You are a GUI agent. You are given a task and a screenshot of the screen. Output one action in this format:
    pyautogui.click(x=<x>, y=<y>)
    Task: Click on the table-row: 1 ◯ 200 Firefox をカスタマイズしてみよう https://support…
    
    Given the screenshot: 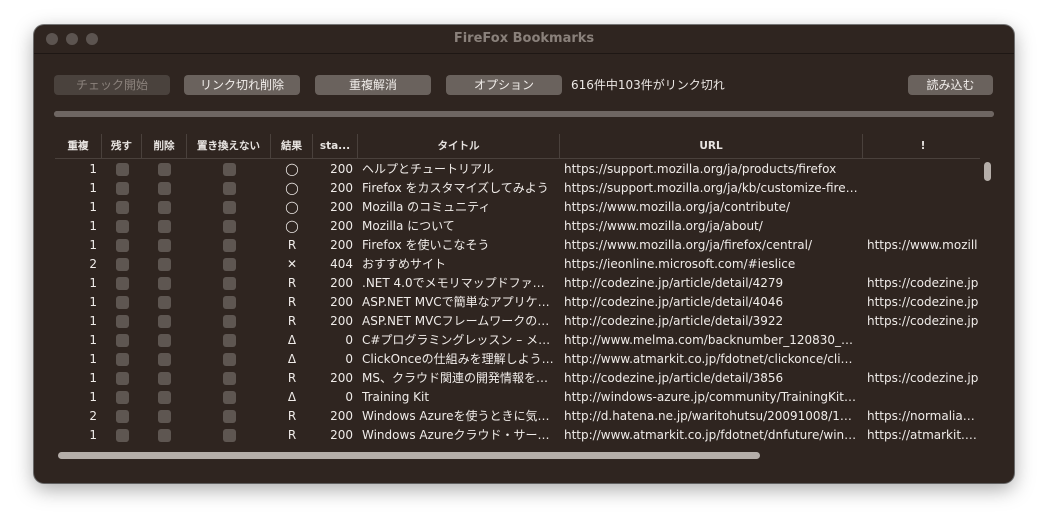 What is the action you would take?
    pyautogui.click(x=517, y=188)
    